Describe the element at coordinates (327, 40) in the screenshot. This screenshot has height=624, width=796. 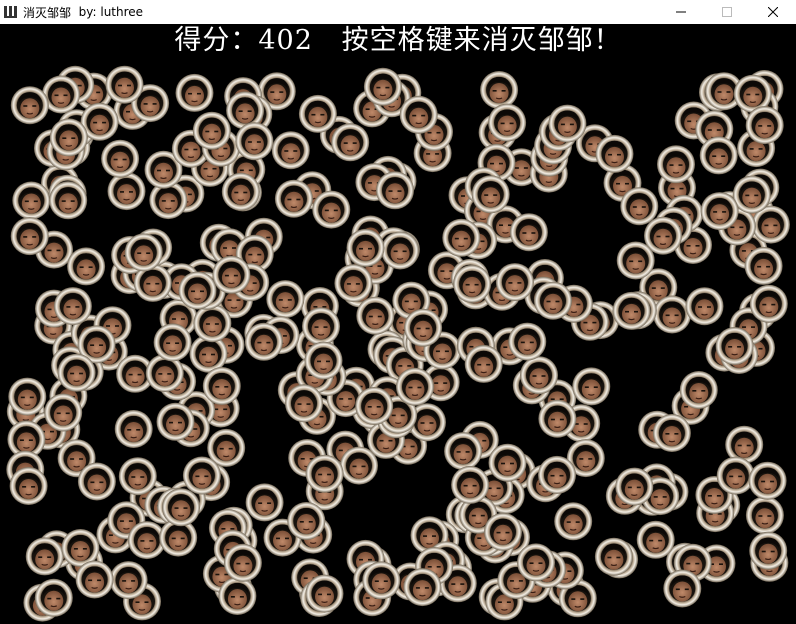
I see `score-gap` at that location.